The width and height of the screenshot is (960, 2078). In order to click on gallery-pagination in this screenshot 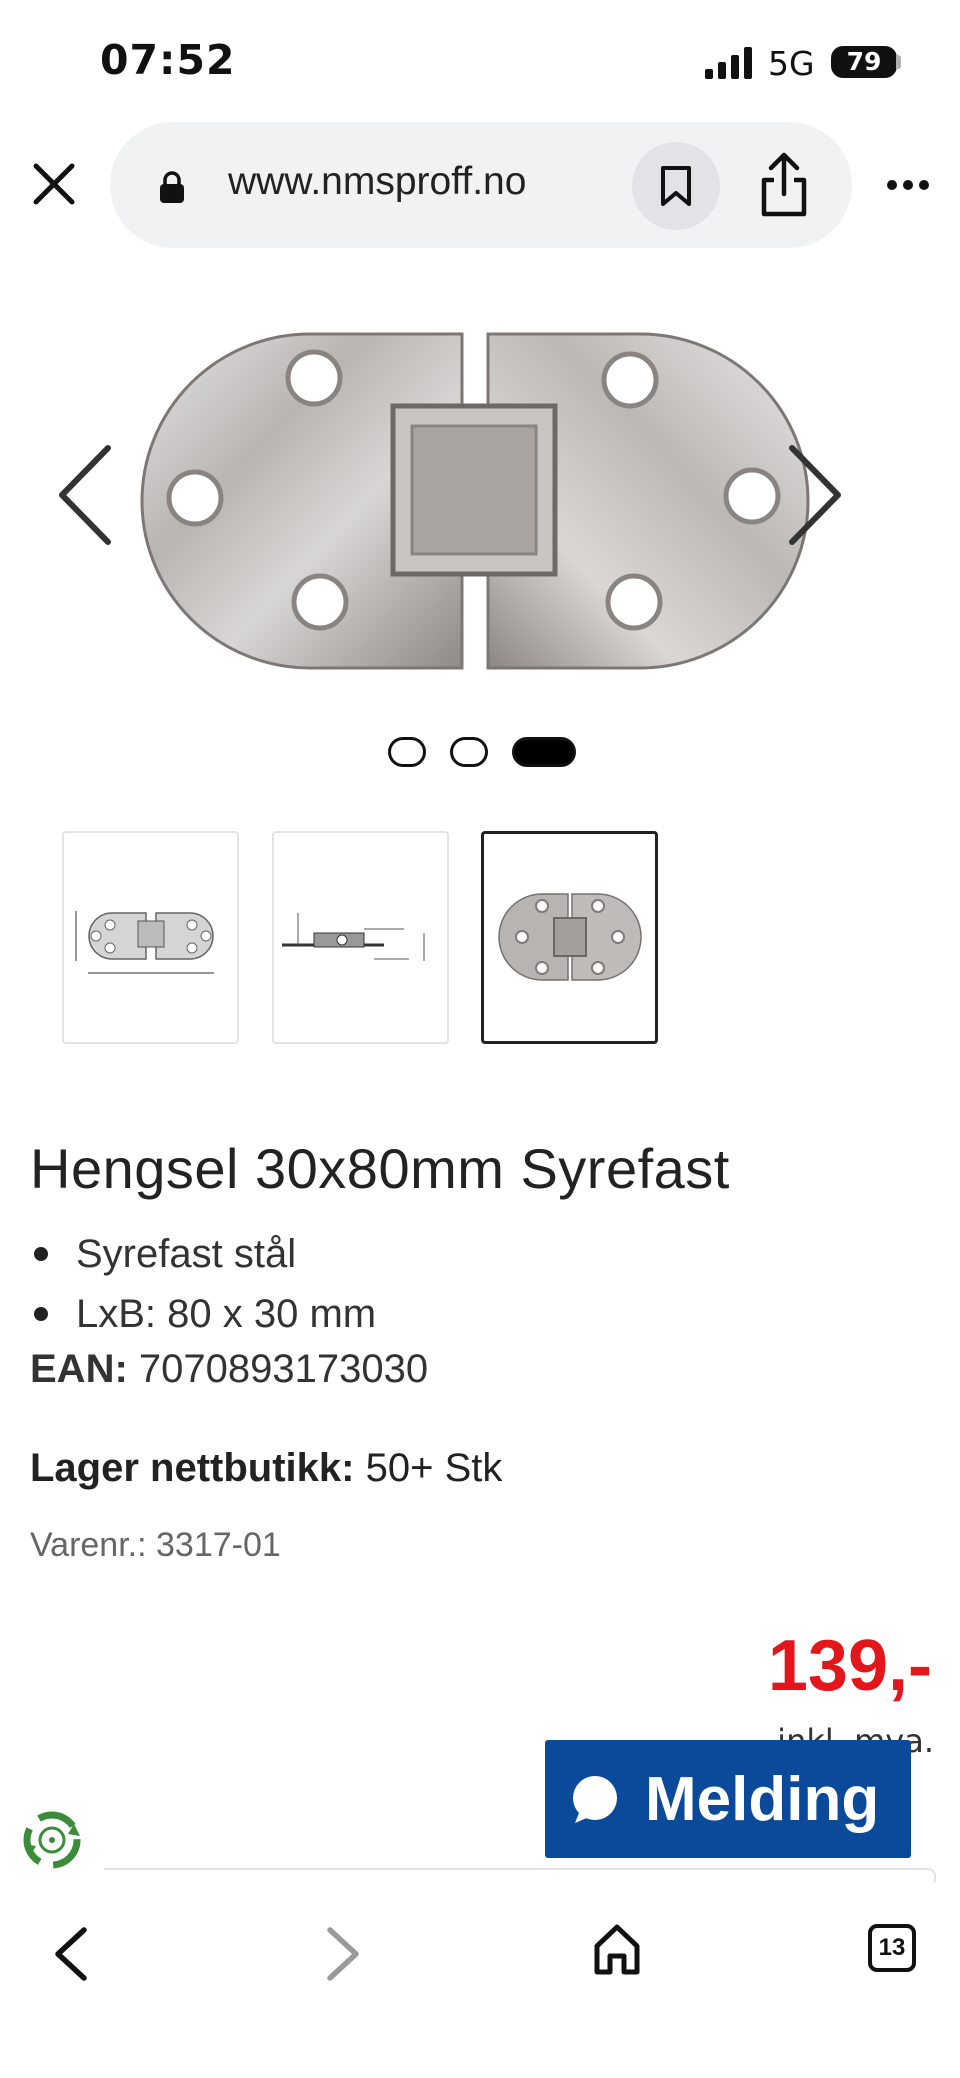, I will do `click(483, 752)`.